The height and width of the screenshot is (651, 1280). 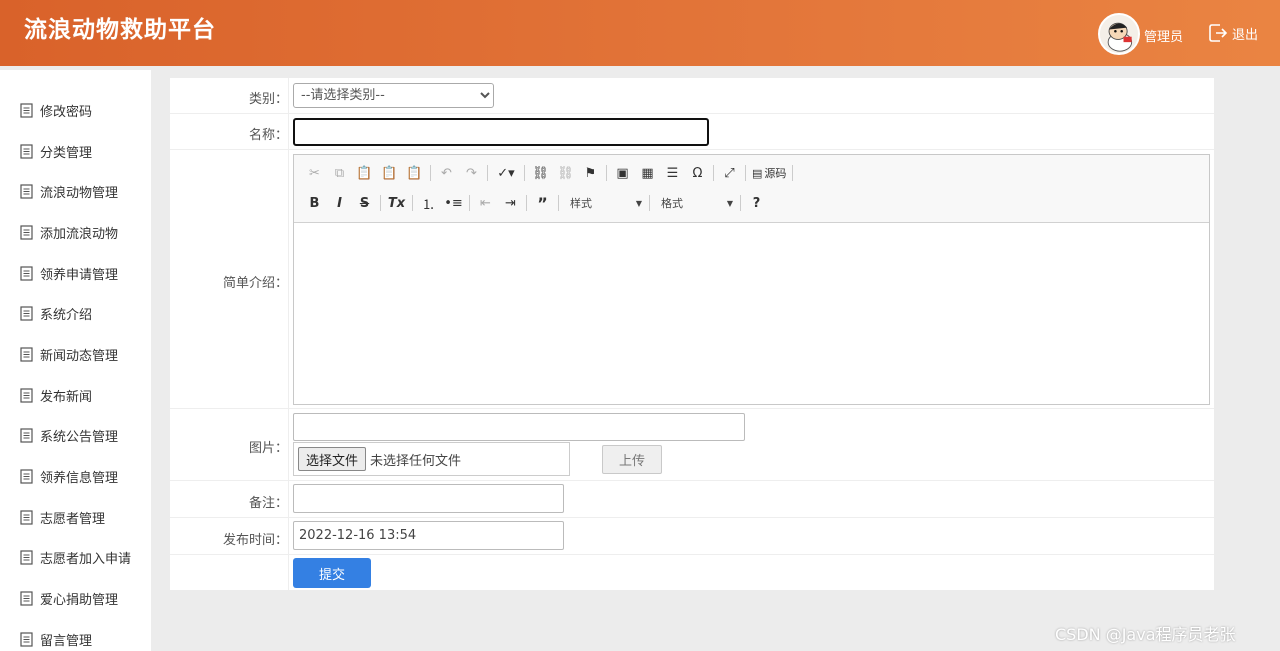 What do you see at coordinates (229, 133) in the screenshot?
I see `name-label: 名称` at bounding box center [229, 133].